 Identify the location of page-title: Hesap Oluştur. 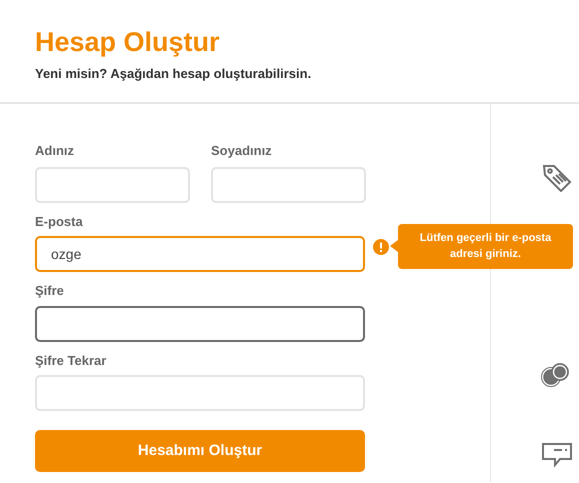
(127, 42).